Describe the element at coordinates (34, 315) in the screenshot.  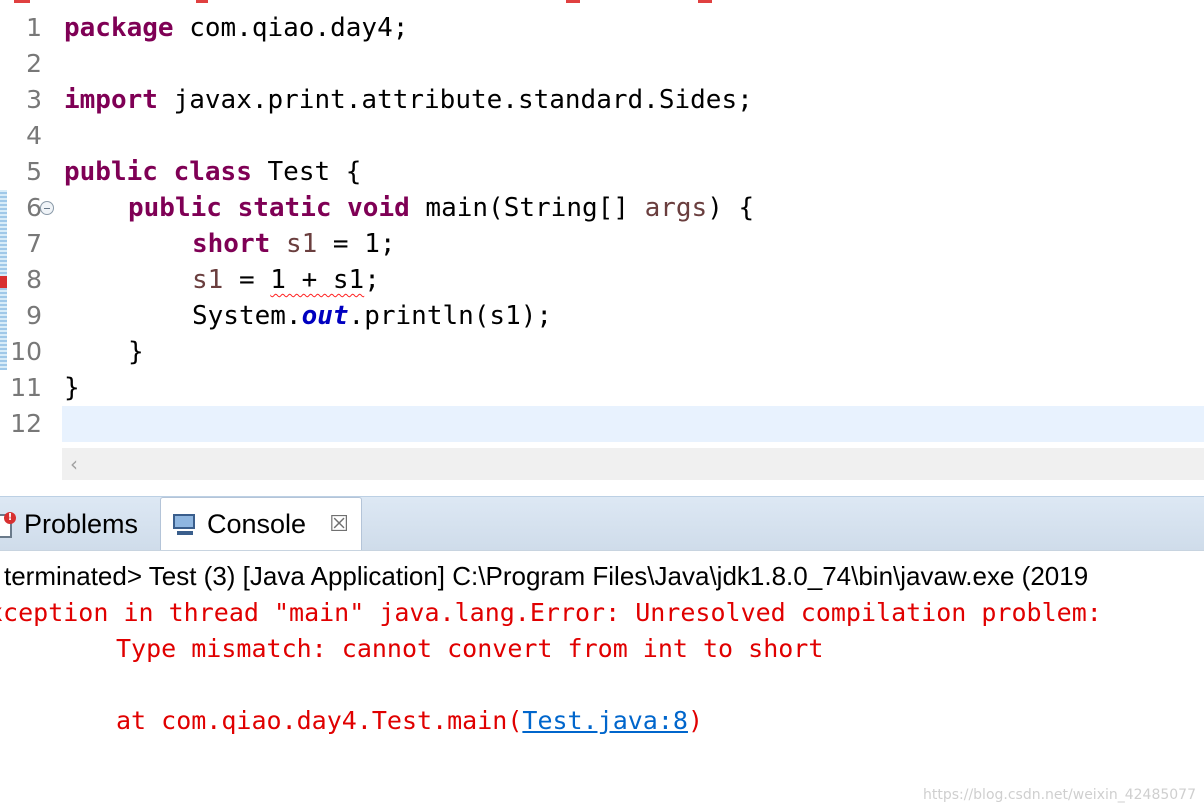
I see `line-number: 9` at that location.